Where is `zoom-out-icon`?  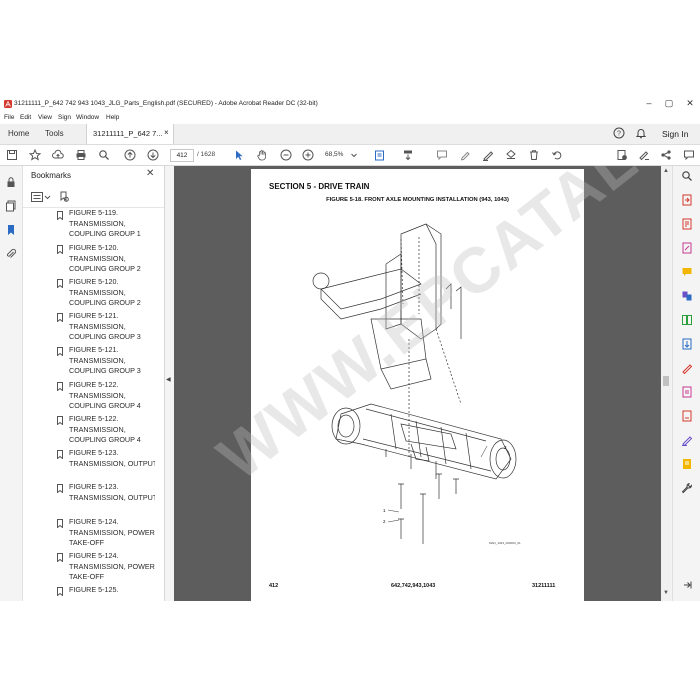
zoom-out-icon is located at coordinates (286, 155).